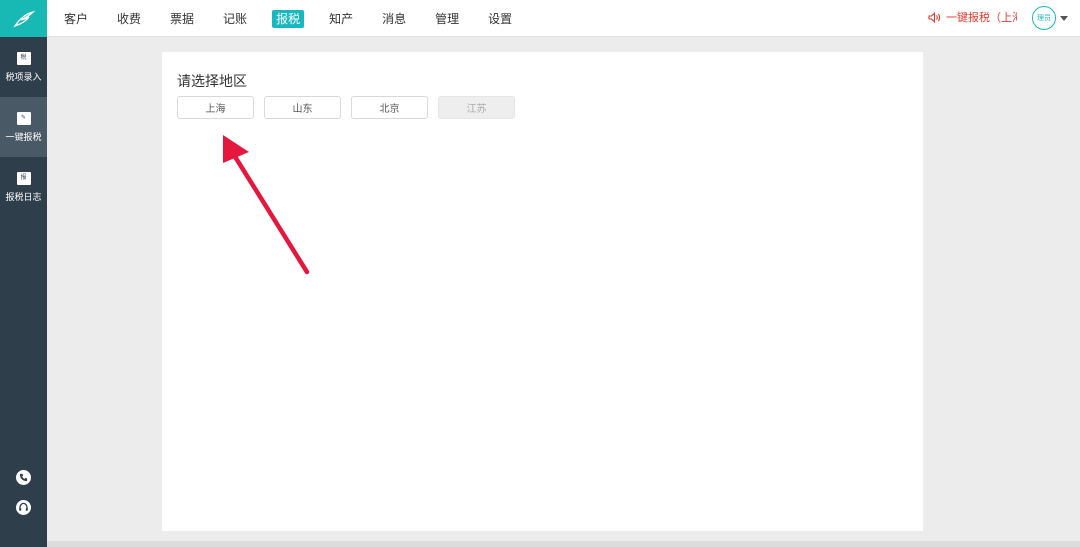 The height and width of the screenshot is (547, 1080). I want to click on nav-item-billing: 收费, so click(129, 19).